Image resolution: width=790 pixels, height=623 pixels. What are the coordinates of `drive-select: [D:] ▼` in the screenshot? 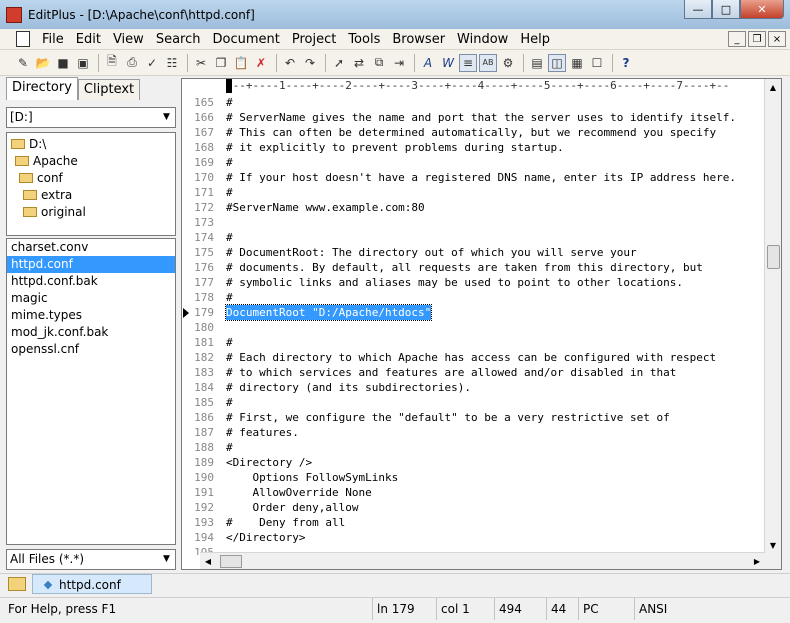 It's located at (91, 117).